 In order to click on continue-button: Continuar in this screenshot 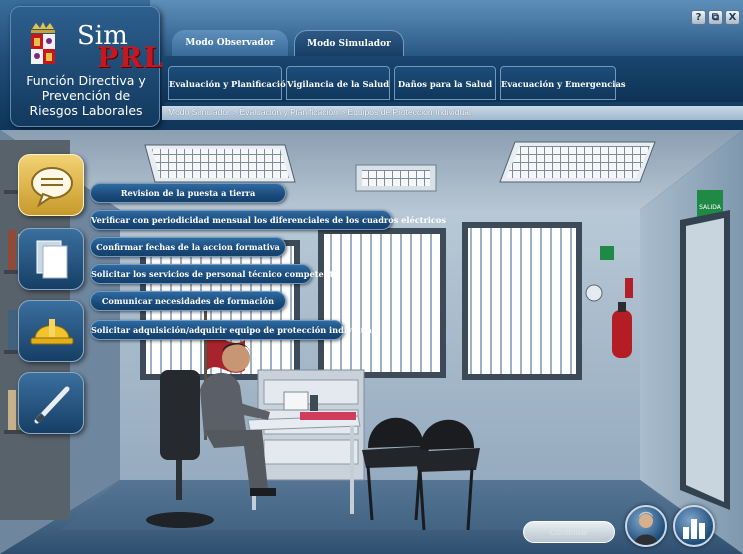, I will do `click(569, 532)`.